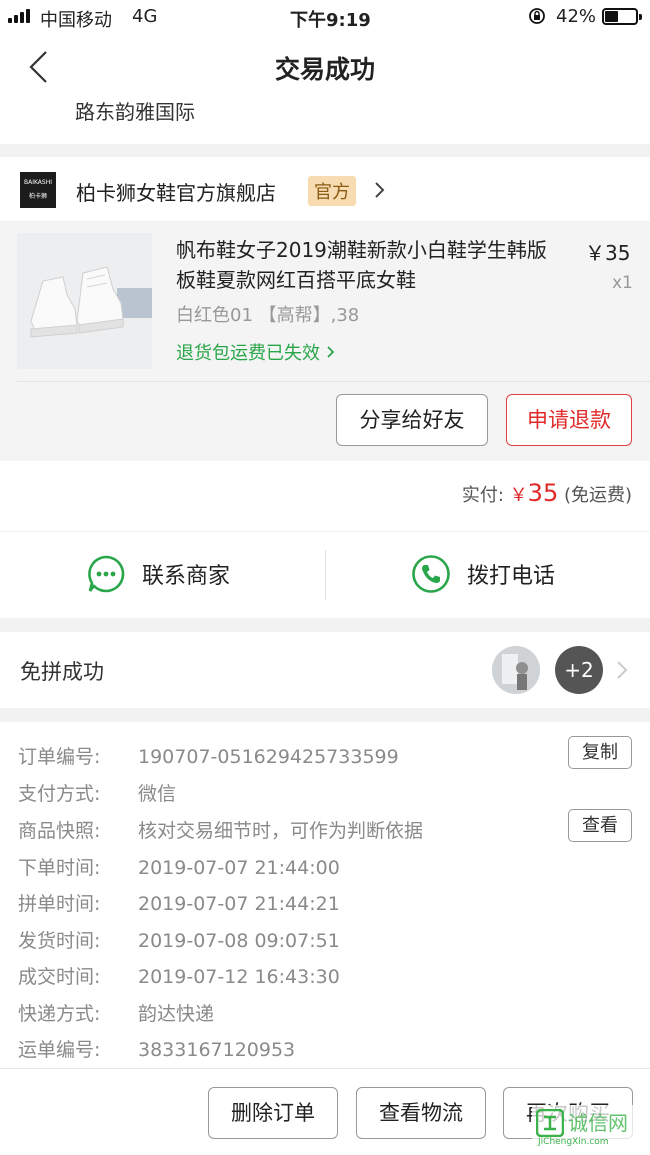  Describe the element at coordinates (325, 89) in the screenshot. I see `nav-header: 交易成功 路东韵雅国际` at that location.